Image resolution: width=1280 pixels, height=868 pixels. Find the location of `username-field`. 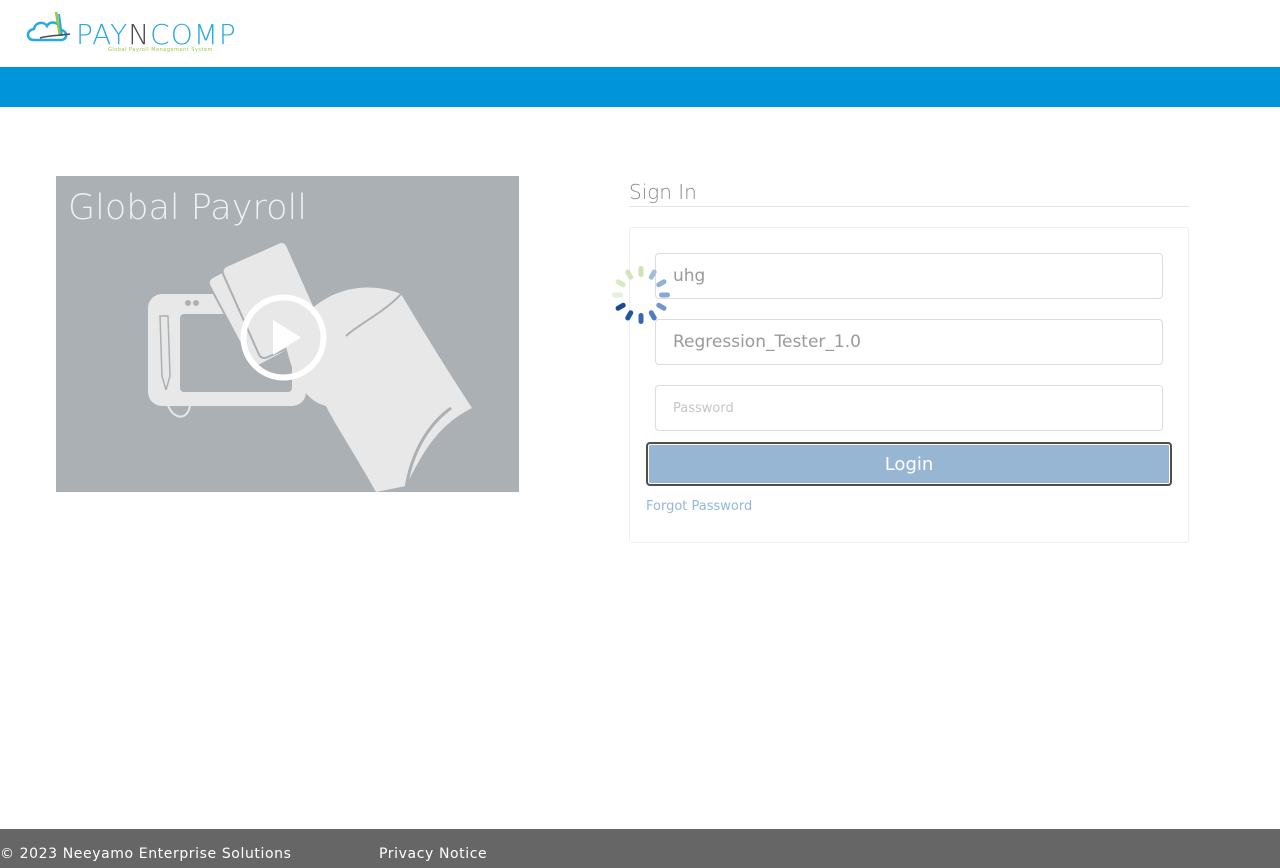

username-field is located at coordinates (909, 342).